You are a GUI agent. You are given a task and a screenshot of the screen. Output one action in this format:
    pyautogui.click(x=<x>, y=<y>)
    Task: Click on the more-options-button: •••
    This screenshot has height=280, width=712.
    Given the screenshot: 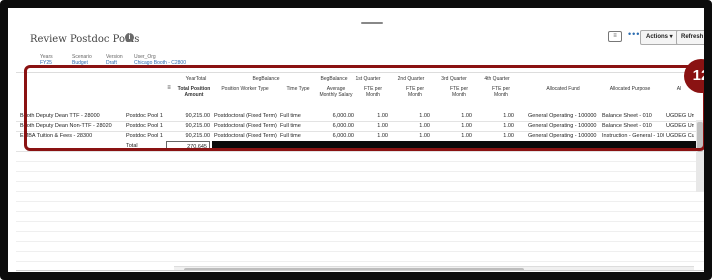 What is the action you would take?
    pyautogui.click(x=634, y=34)
    